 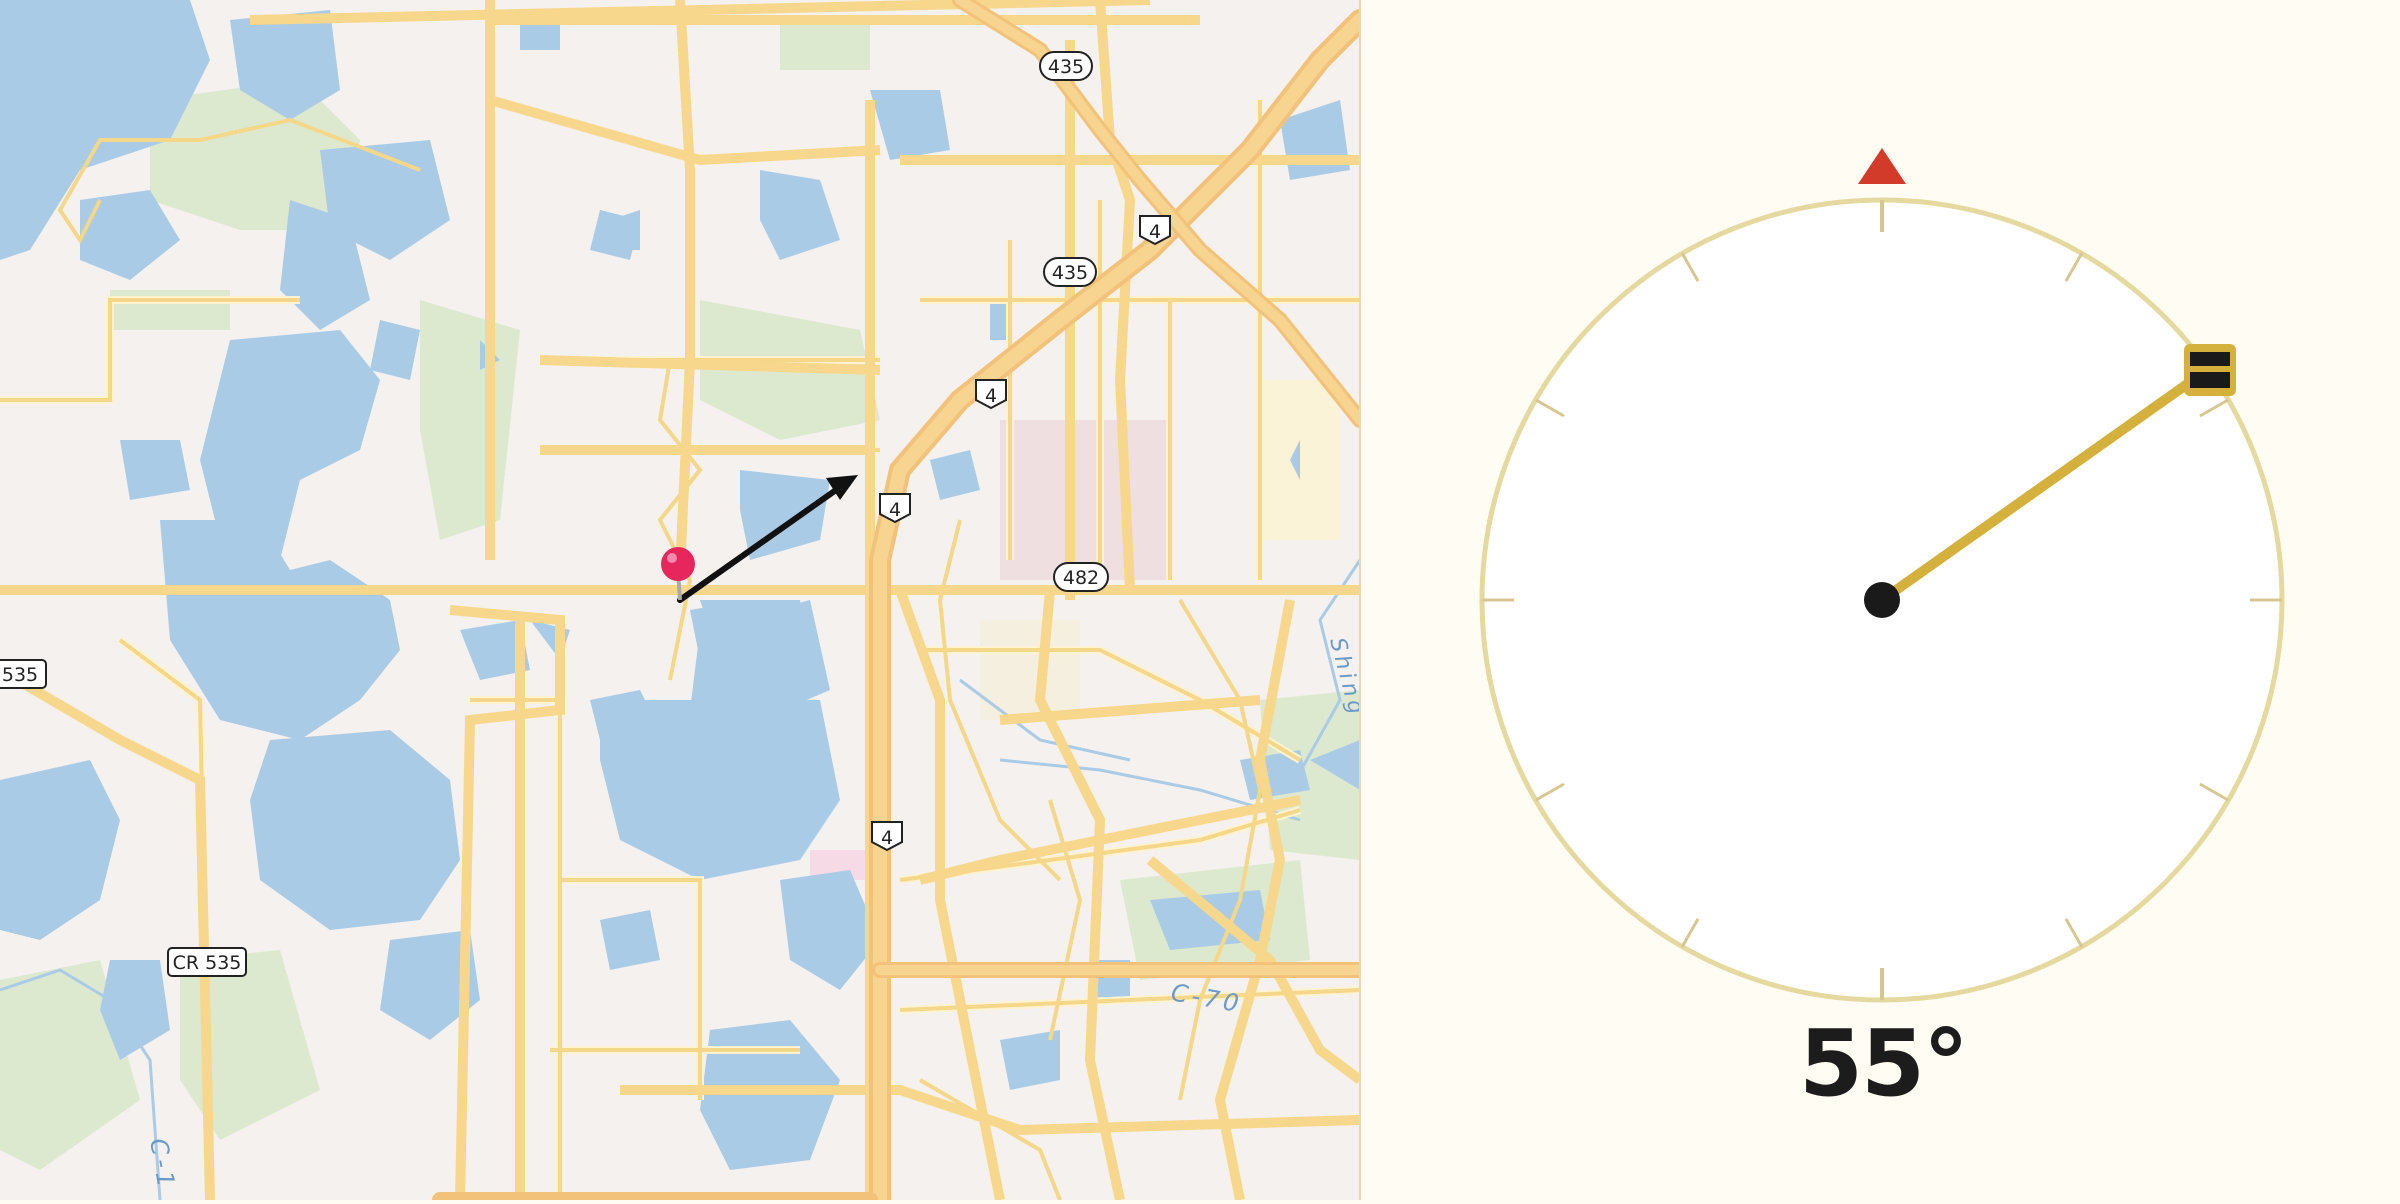 What do you see at coordinates (20, 675) in the screenshot?
I see `svg-text: 535` at bounding box center [20, 675].